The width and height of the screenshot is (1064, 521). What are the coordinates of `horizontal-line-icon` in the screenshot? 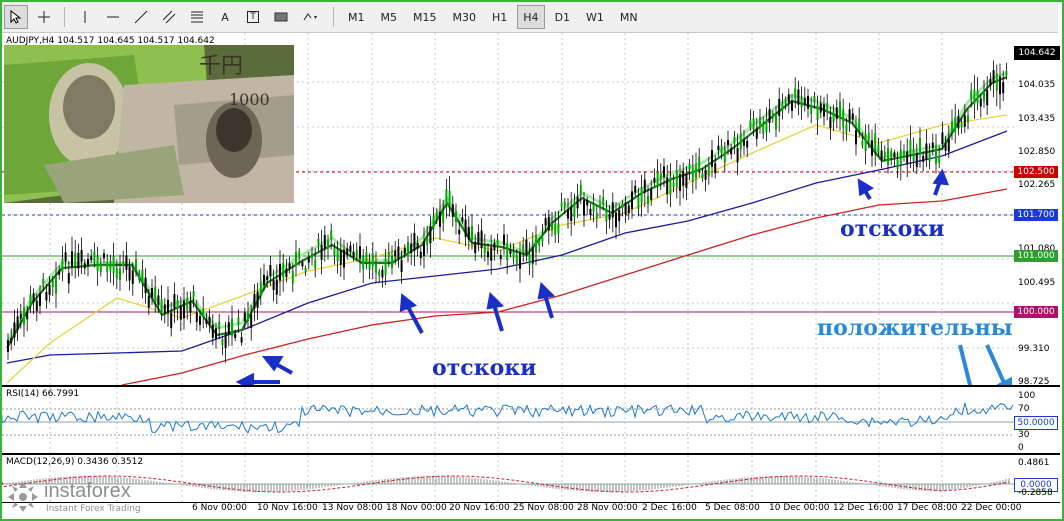 It's located at (113, 17).